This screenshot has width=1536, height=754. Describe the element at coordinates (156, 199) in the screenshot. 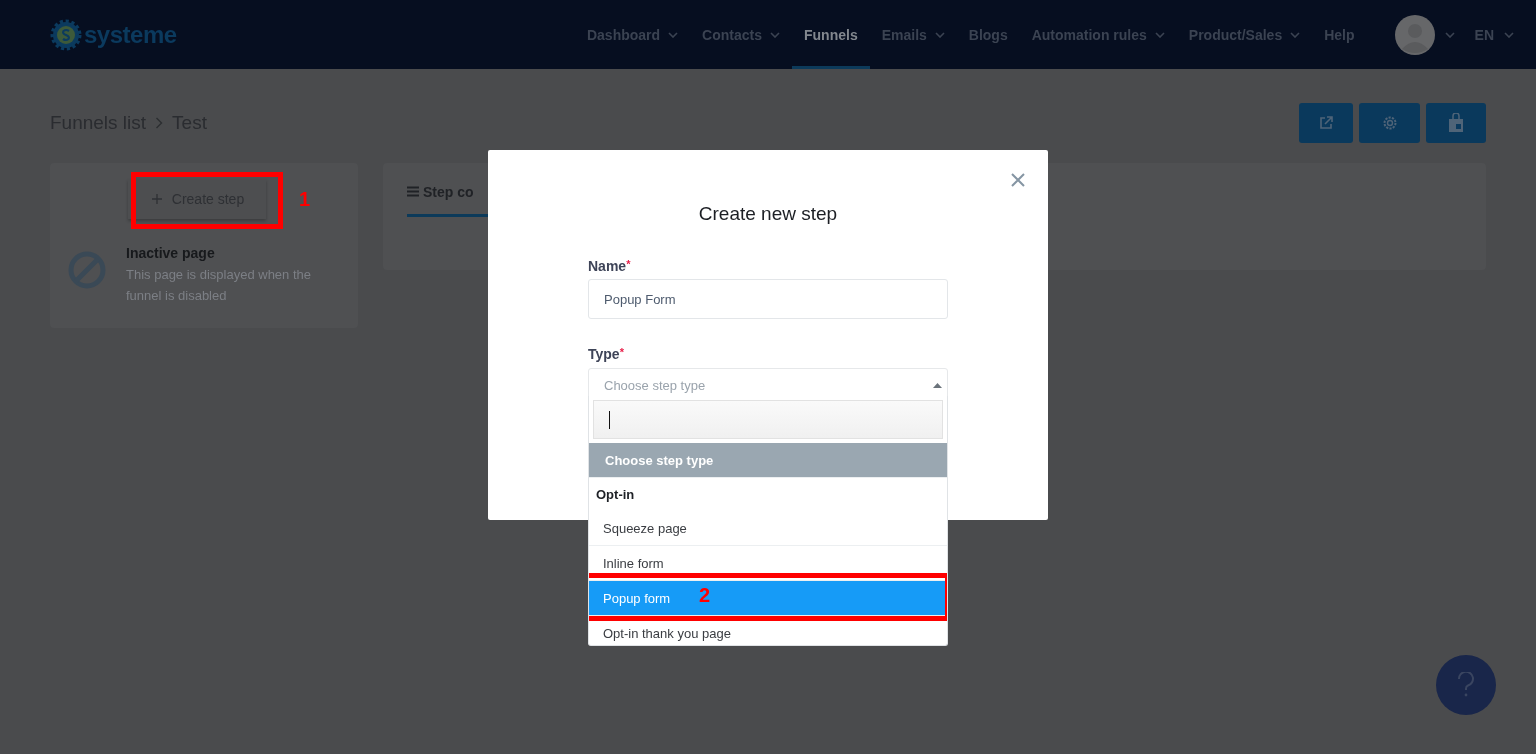

I see `plus-icon` at that location.